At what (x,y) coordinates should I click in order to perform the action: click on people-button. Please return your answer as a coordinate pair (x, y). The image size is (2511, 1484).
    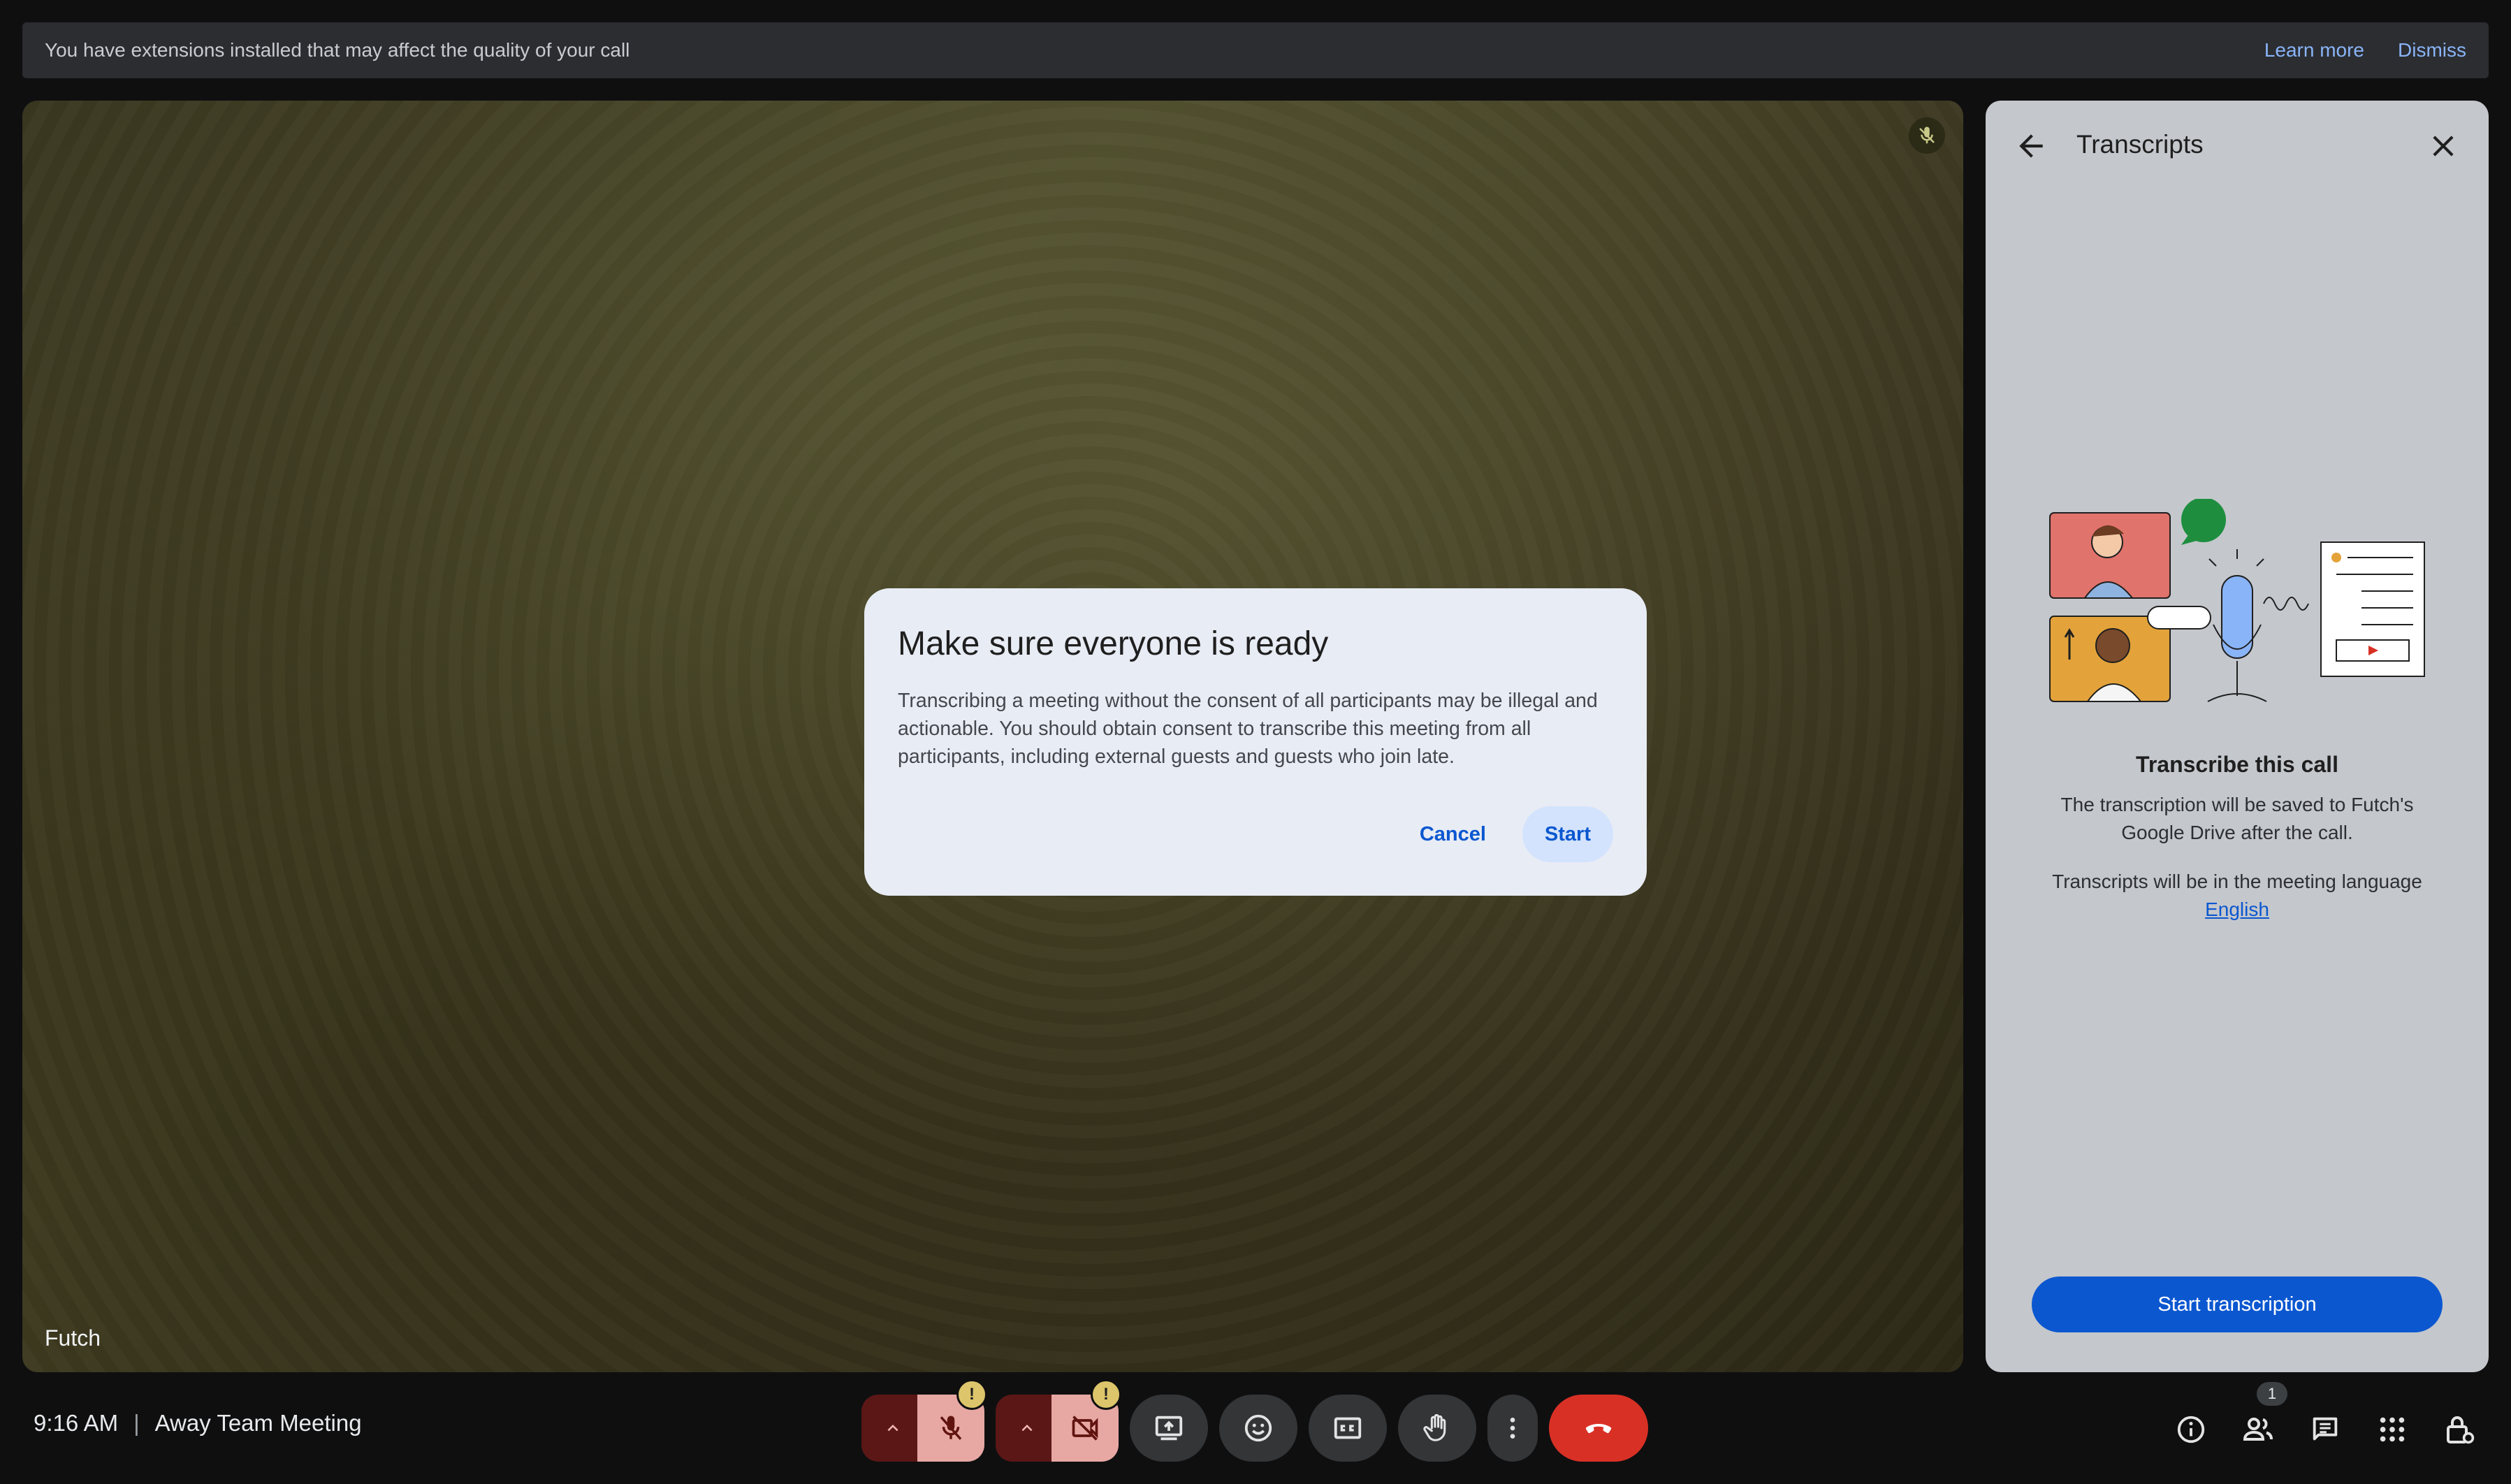
    Looking at the image, I should click on (2258, 1429).